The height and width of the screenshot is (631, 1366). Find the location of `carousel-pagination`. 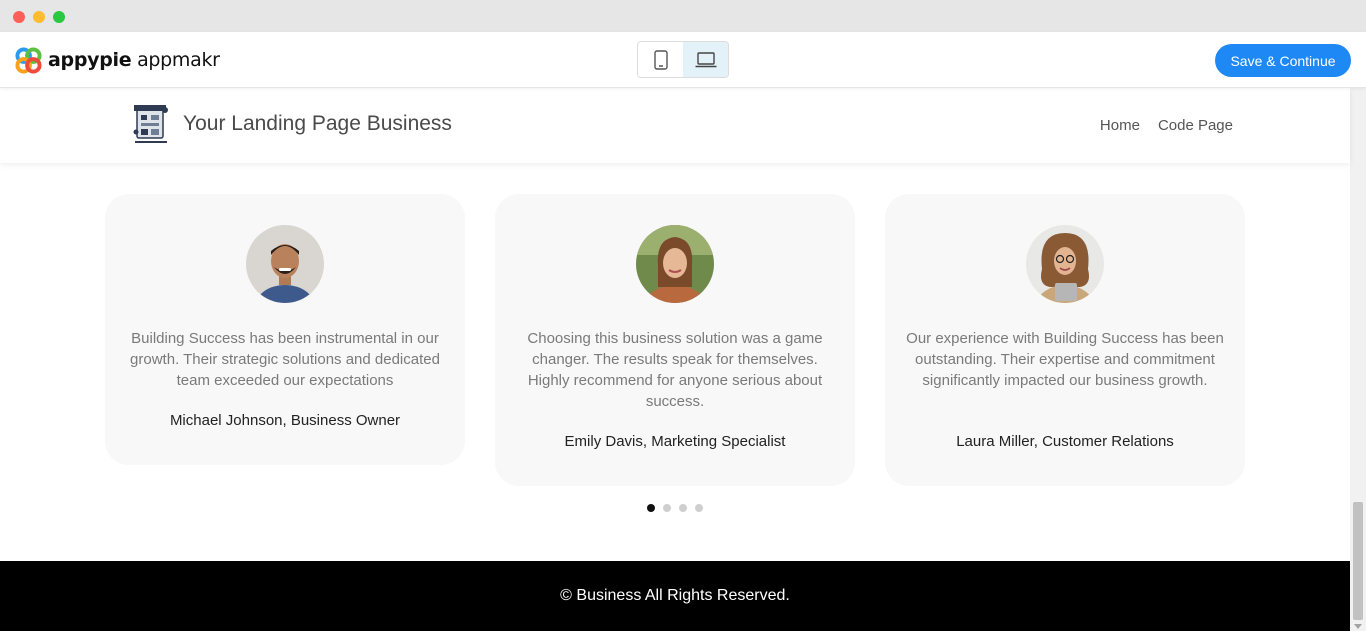

carousel-pagination is located at coordinates (675, 508).